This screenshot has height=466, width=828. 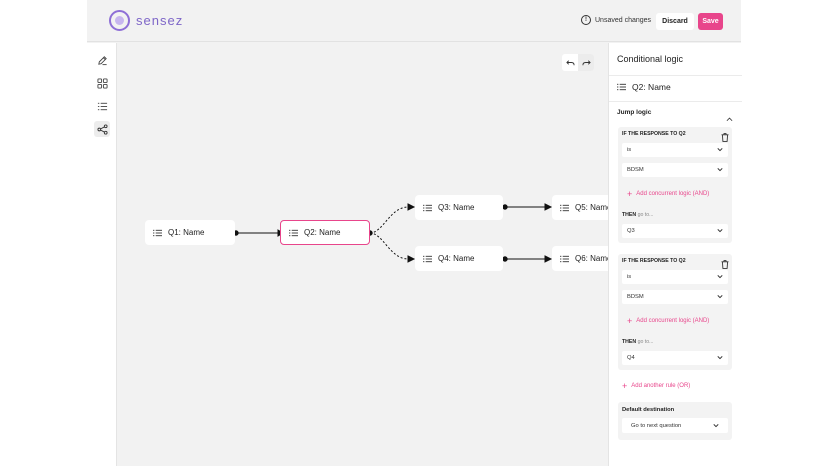 I want to click on logic-tool-button, so click(x=102, y=129).